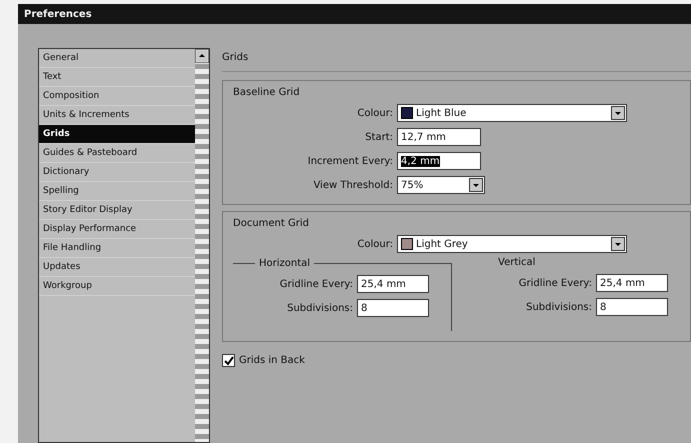 This screenshot has height=443, width=691. Describe the element at coordinates (272, 360) in the screenshot. I see `checkbox-label: Grids in Back` at that location.